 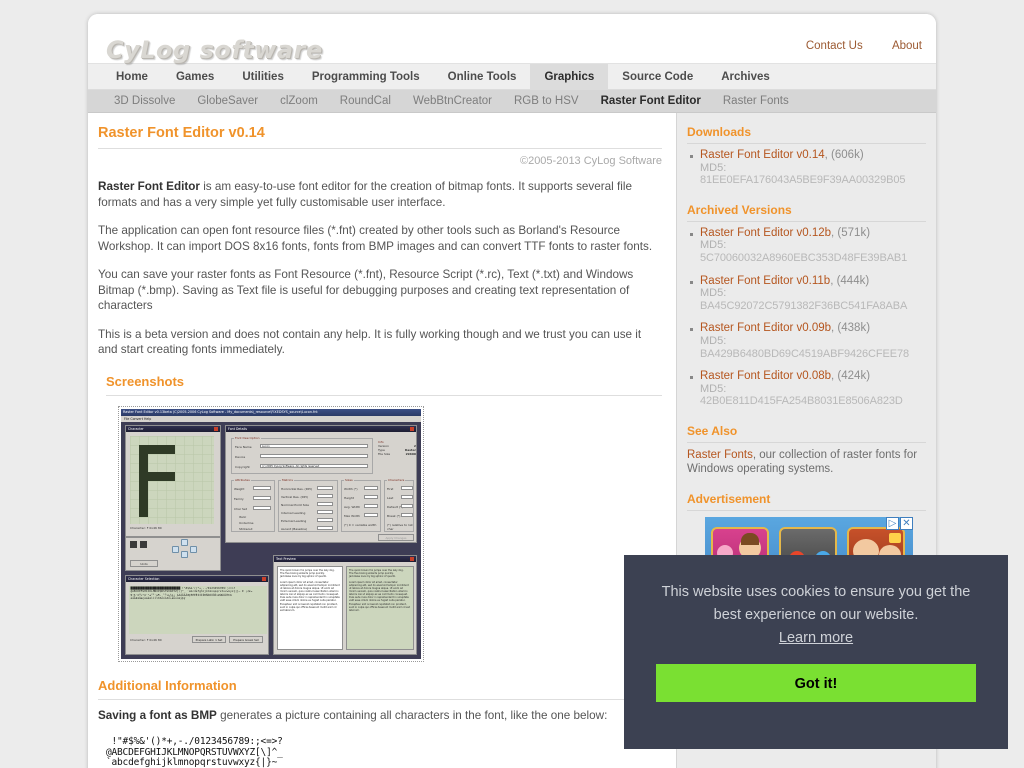 I want to click on metric-input-external-leading, so click(x=325, y=519).